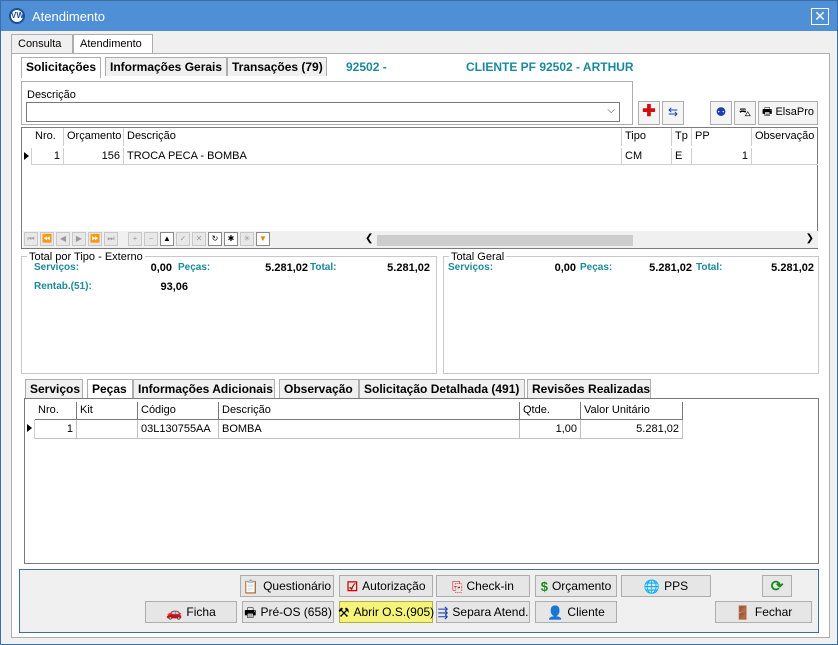  What do you see at coordinates (589, 388) in the screenshot?
I see `tab-revisoes-realizadas: Revisões Realizadas` at bounding box center [589, 388].